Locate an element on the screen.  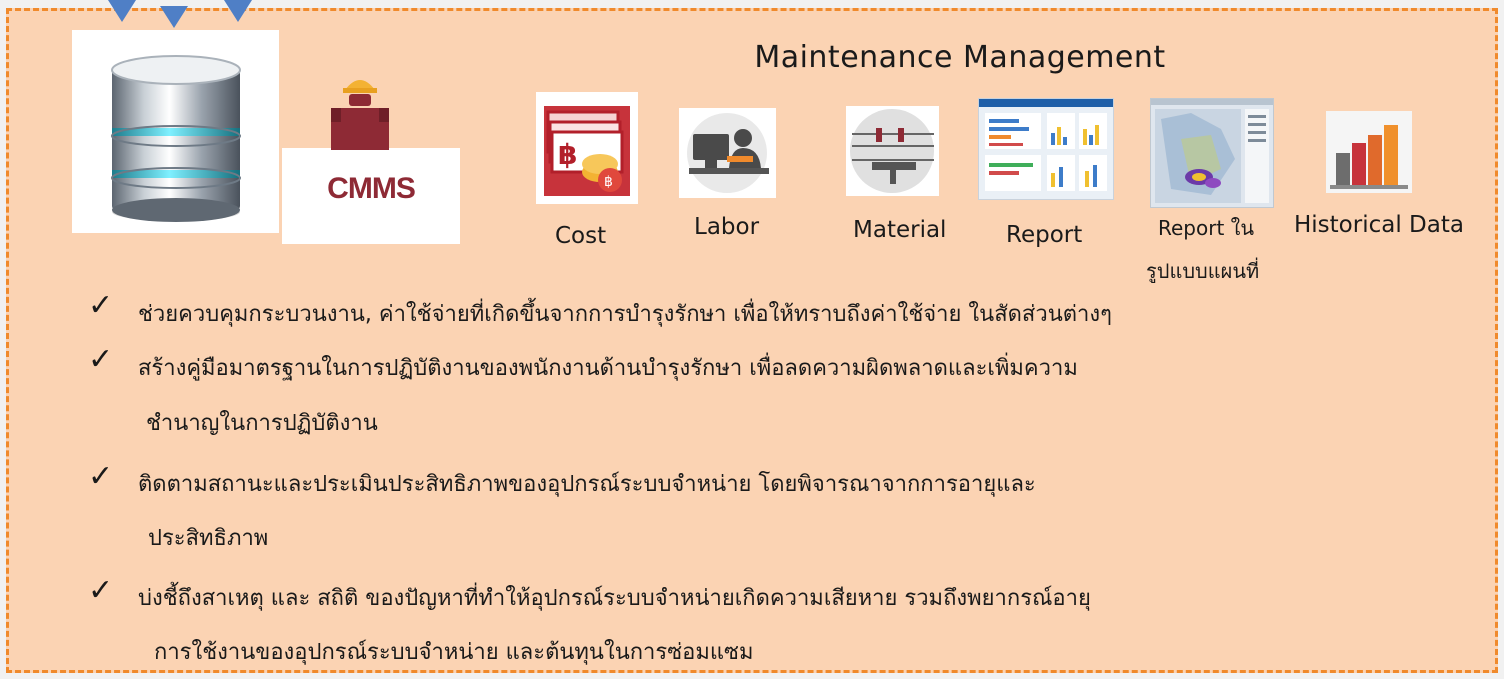
module-label-map-report-line2: รูปแบบแผนที่ is located at coordinates (1203, 271).